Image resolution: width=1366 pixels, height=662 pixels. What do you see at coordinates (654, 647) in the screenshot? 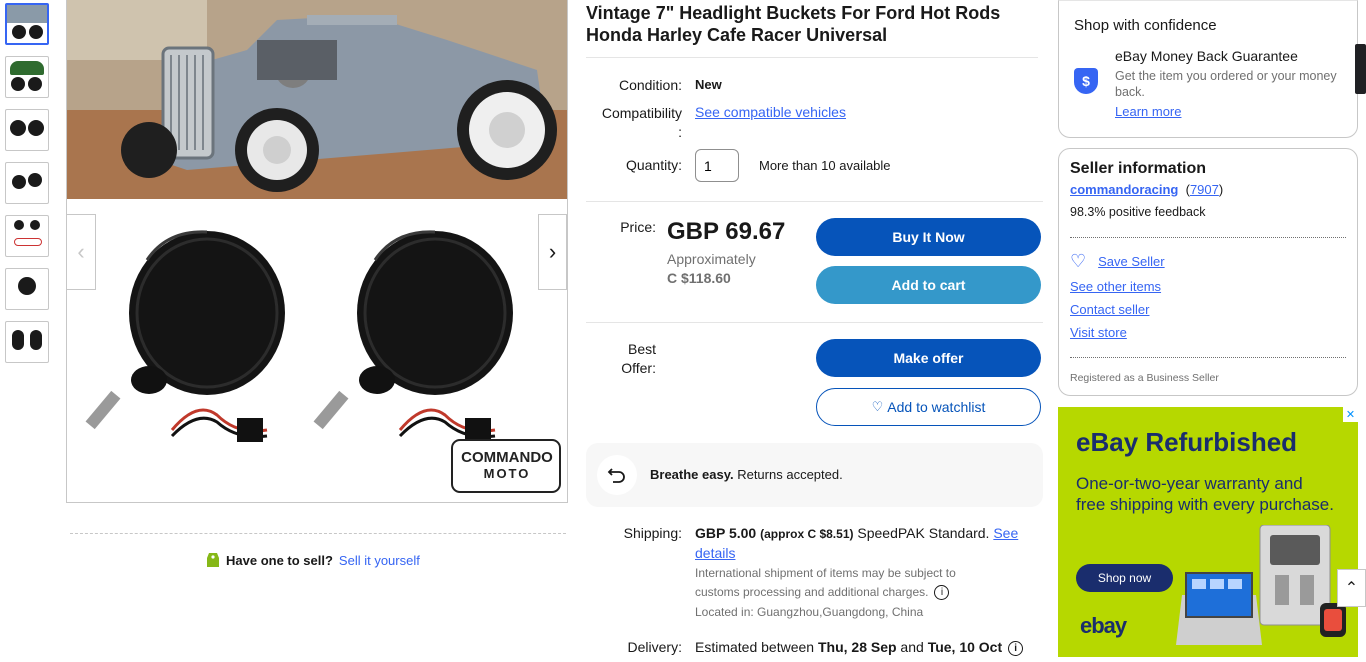
I see `delivery-label: Delivery:` at bounding box center [654, 647].